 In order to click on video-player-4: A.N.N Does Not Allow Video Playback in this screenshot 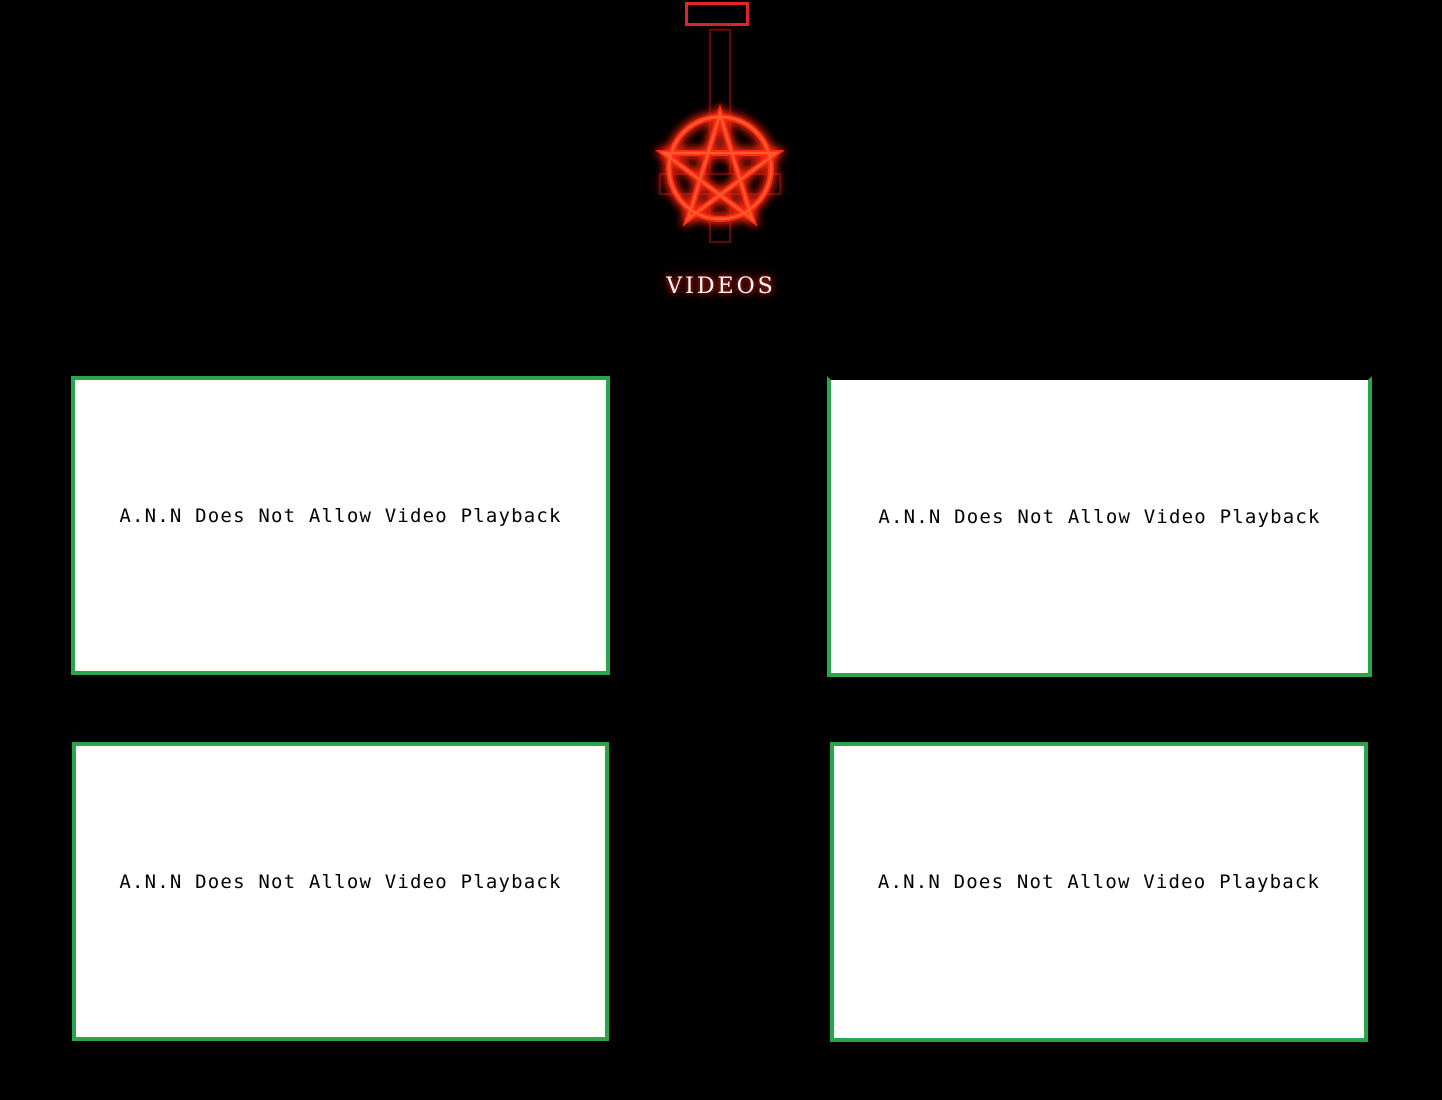, I will do `click(1099, 892)`.